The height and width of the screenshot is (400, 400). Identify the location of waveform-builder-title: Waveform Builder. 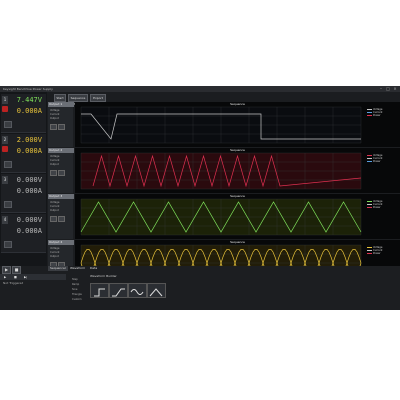
(103, 276).